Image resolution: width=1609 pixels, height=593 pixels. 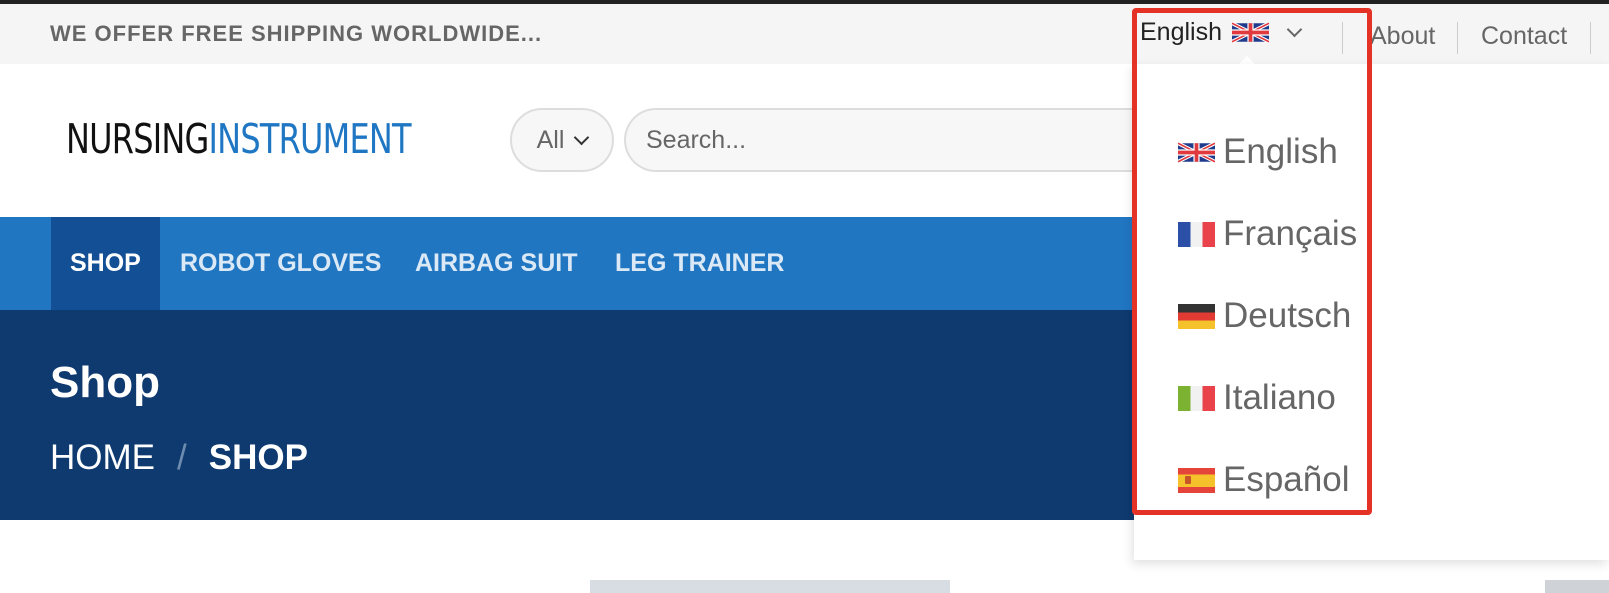 I want to click on language-current-label: English, so click(x=1181, y=32).